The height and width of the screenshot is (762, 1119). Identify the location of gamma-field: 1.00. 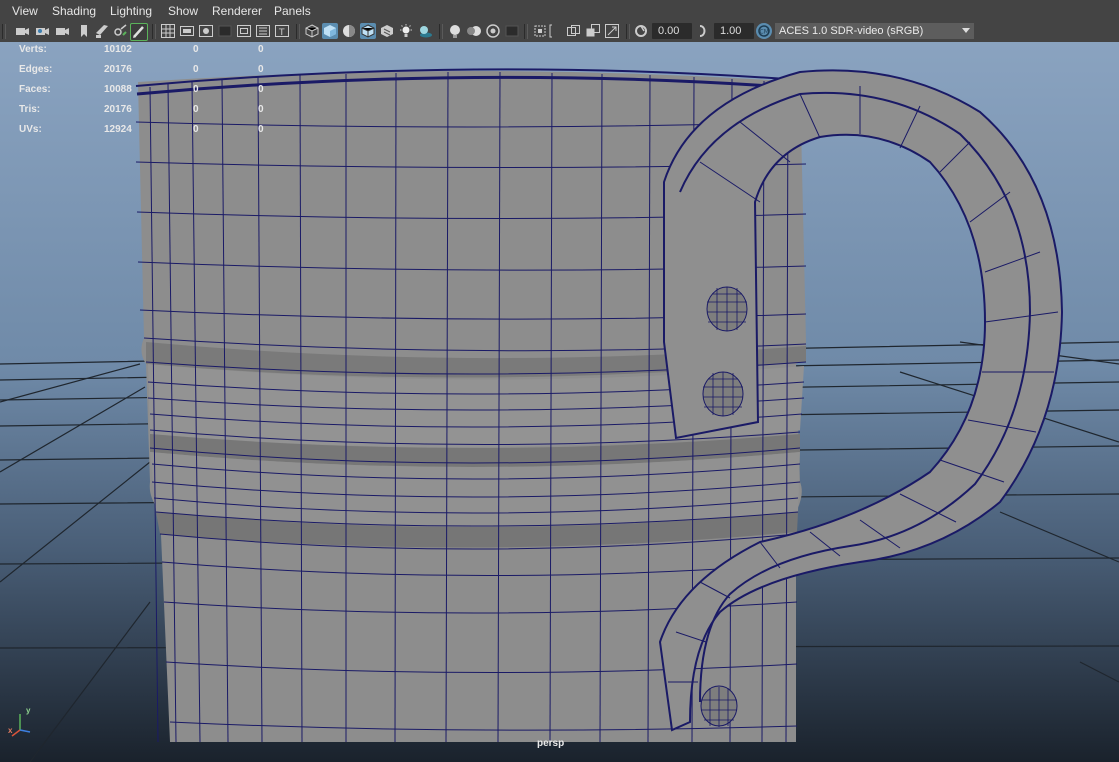
(734, 31).